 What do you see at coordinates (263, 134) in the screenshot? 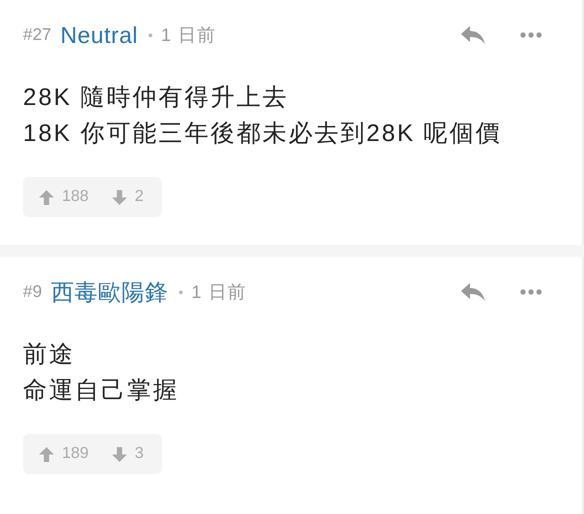
I see `post-text-line: 18K 你可能三年後都未必去到28K 呢個價` at bounding box center [263, 134].